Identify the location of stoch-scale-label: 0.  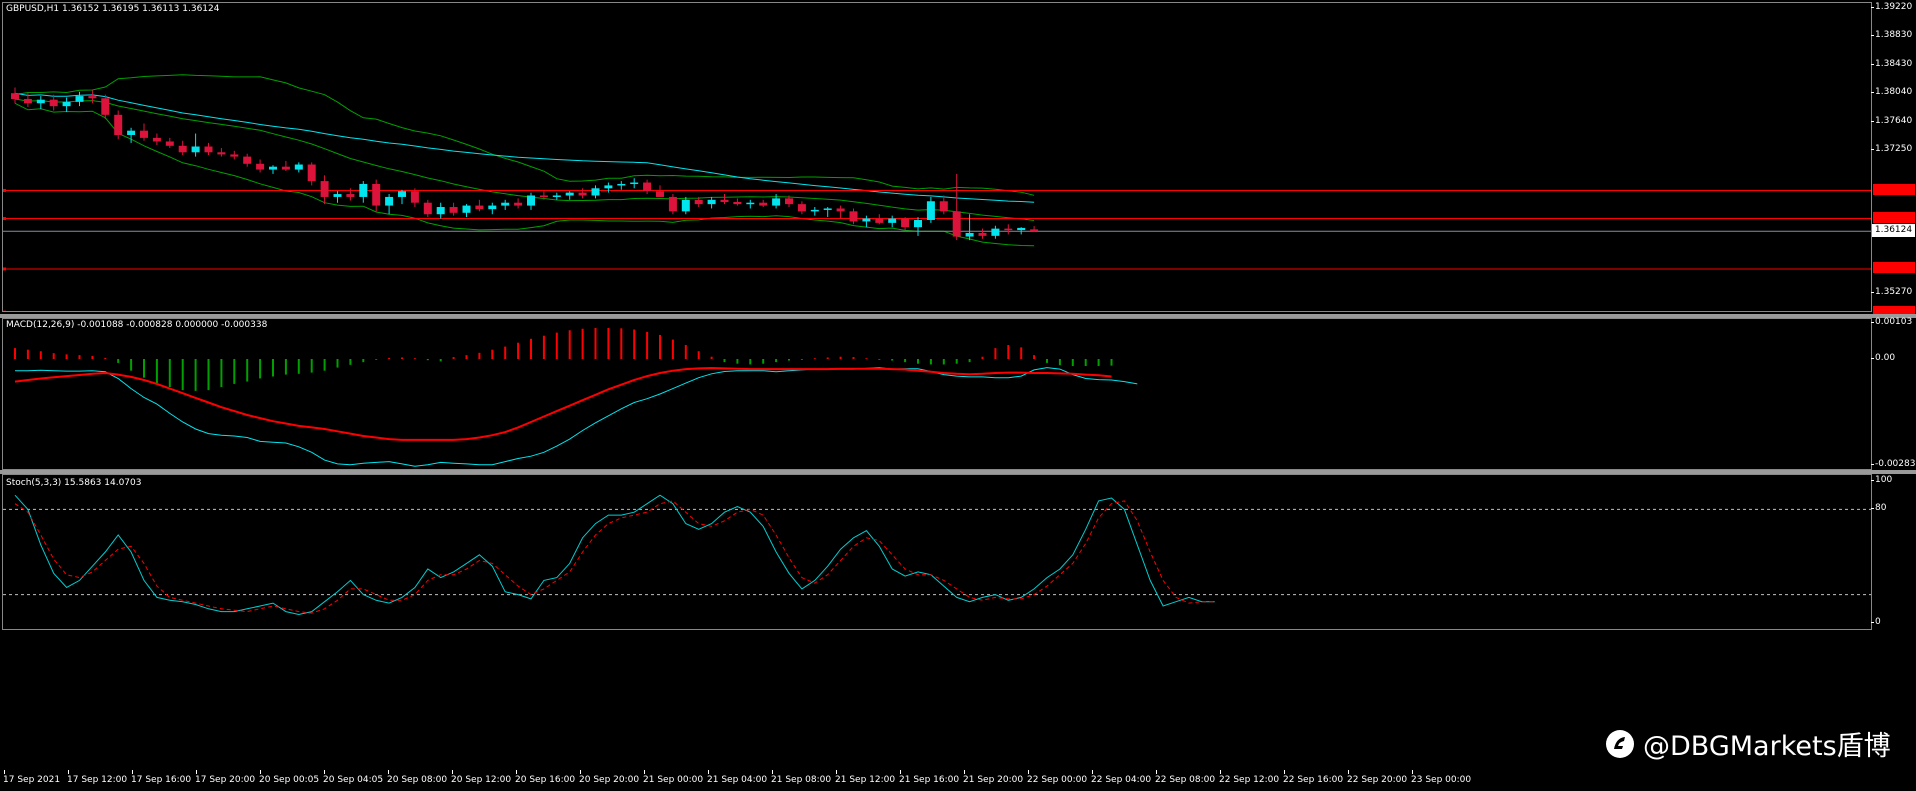
(1878, 622).